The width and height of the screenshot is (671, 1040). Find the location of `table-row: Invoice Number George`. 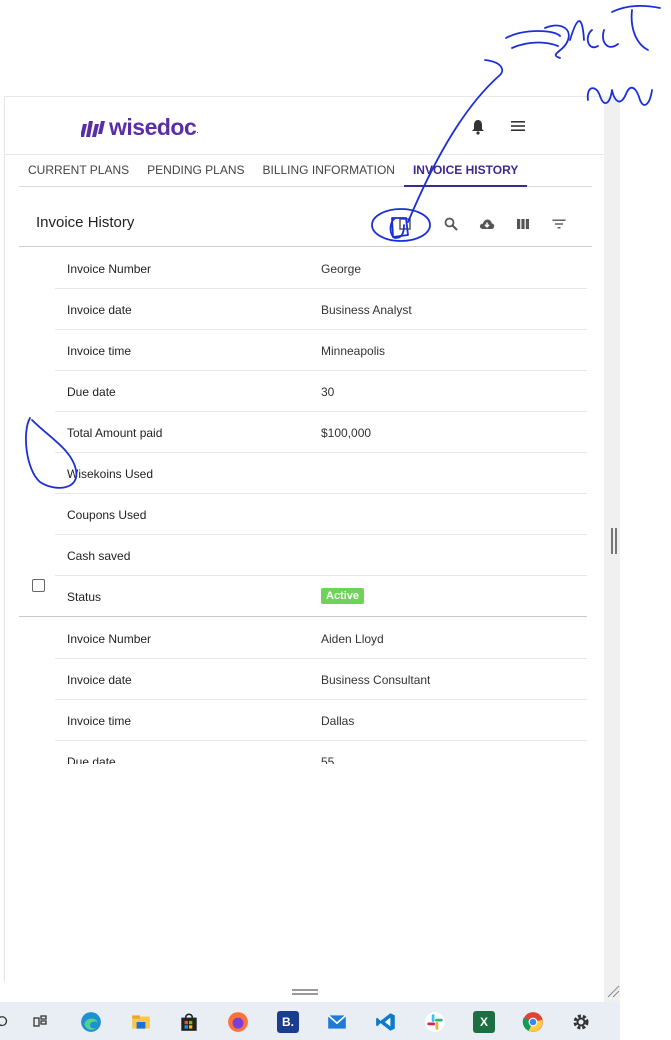

table-row: Invoice Number George is located at coordinates (321, 268).